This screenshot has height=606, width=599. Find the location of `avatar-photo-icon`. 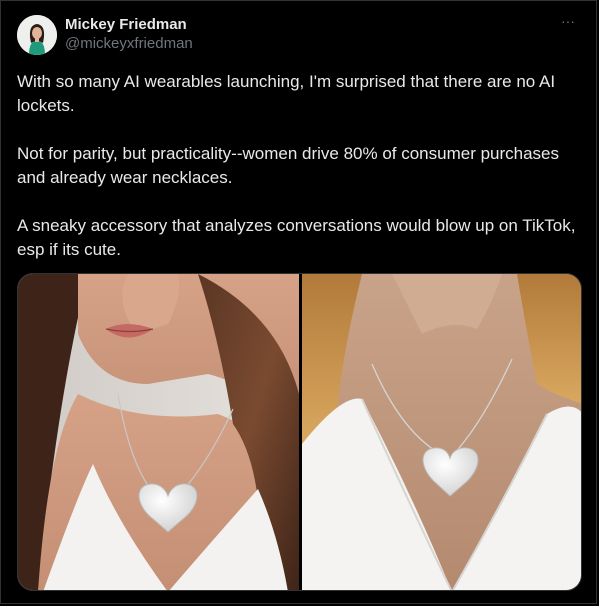

avatar-photo-icon is located at coordinates (37, 35).